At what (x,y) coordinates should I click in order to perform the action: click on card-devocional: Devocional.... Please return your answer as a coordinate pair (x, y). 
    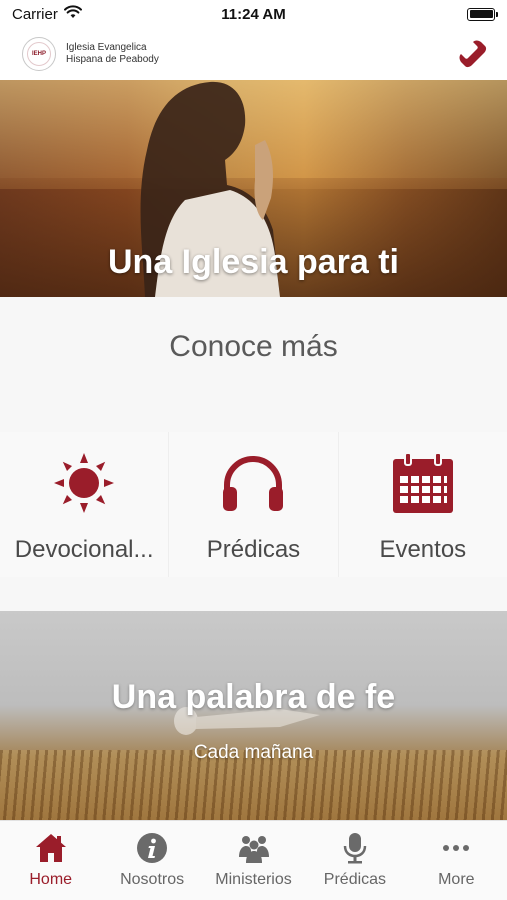
    Looking at the image, I should click on (85, 504).